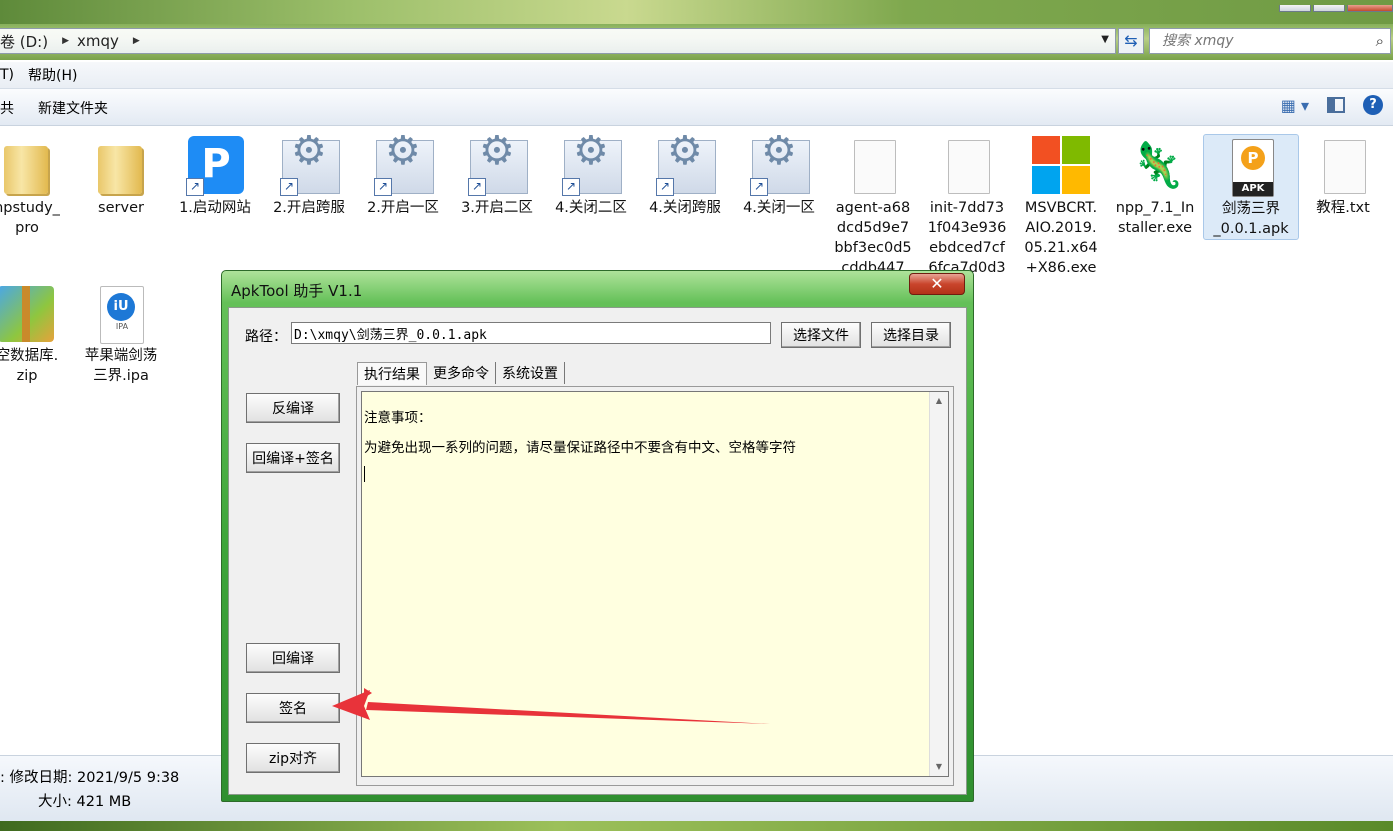 The image size is (1393, 831). Describe the element at coordinates (266, 337) in the screenshot. I see `path-label: 路径：` at that location.